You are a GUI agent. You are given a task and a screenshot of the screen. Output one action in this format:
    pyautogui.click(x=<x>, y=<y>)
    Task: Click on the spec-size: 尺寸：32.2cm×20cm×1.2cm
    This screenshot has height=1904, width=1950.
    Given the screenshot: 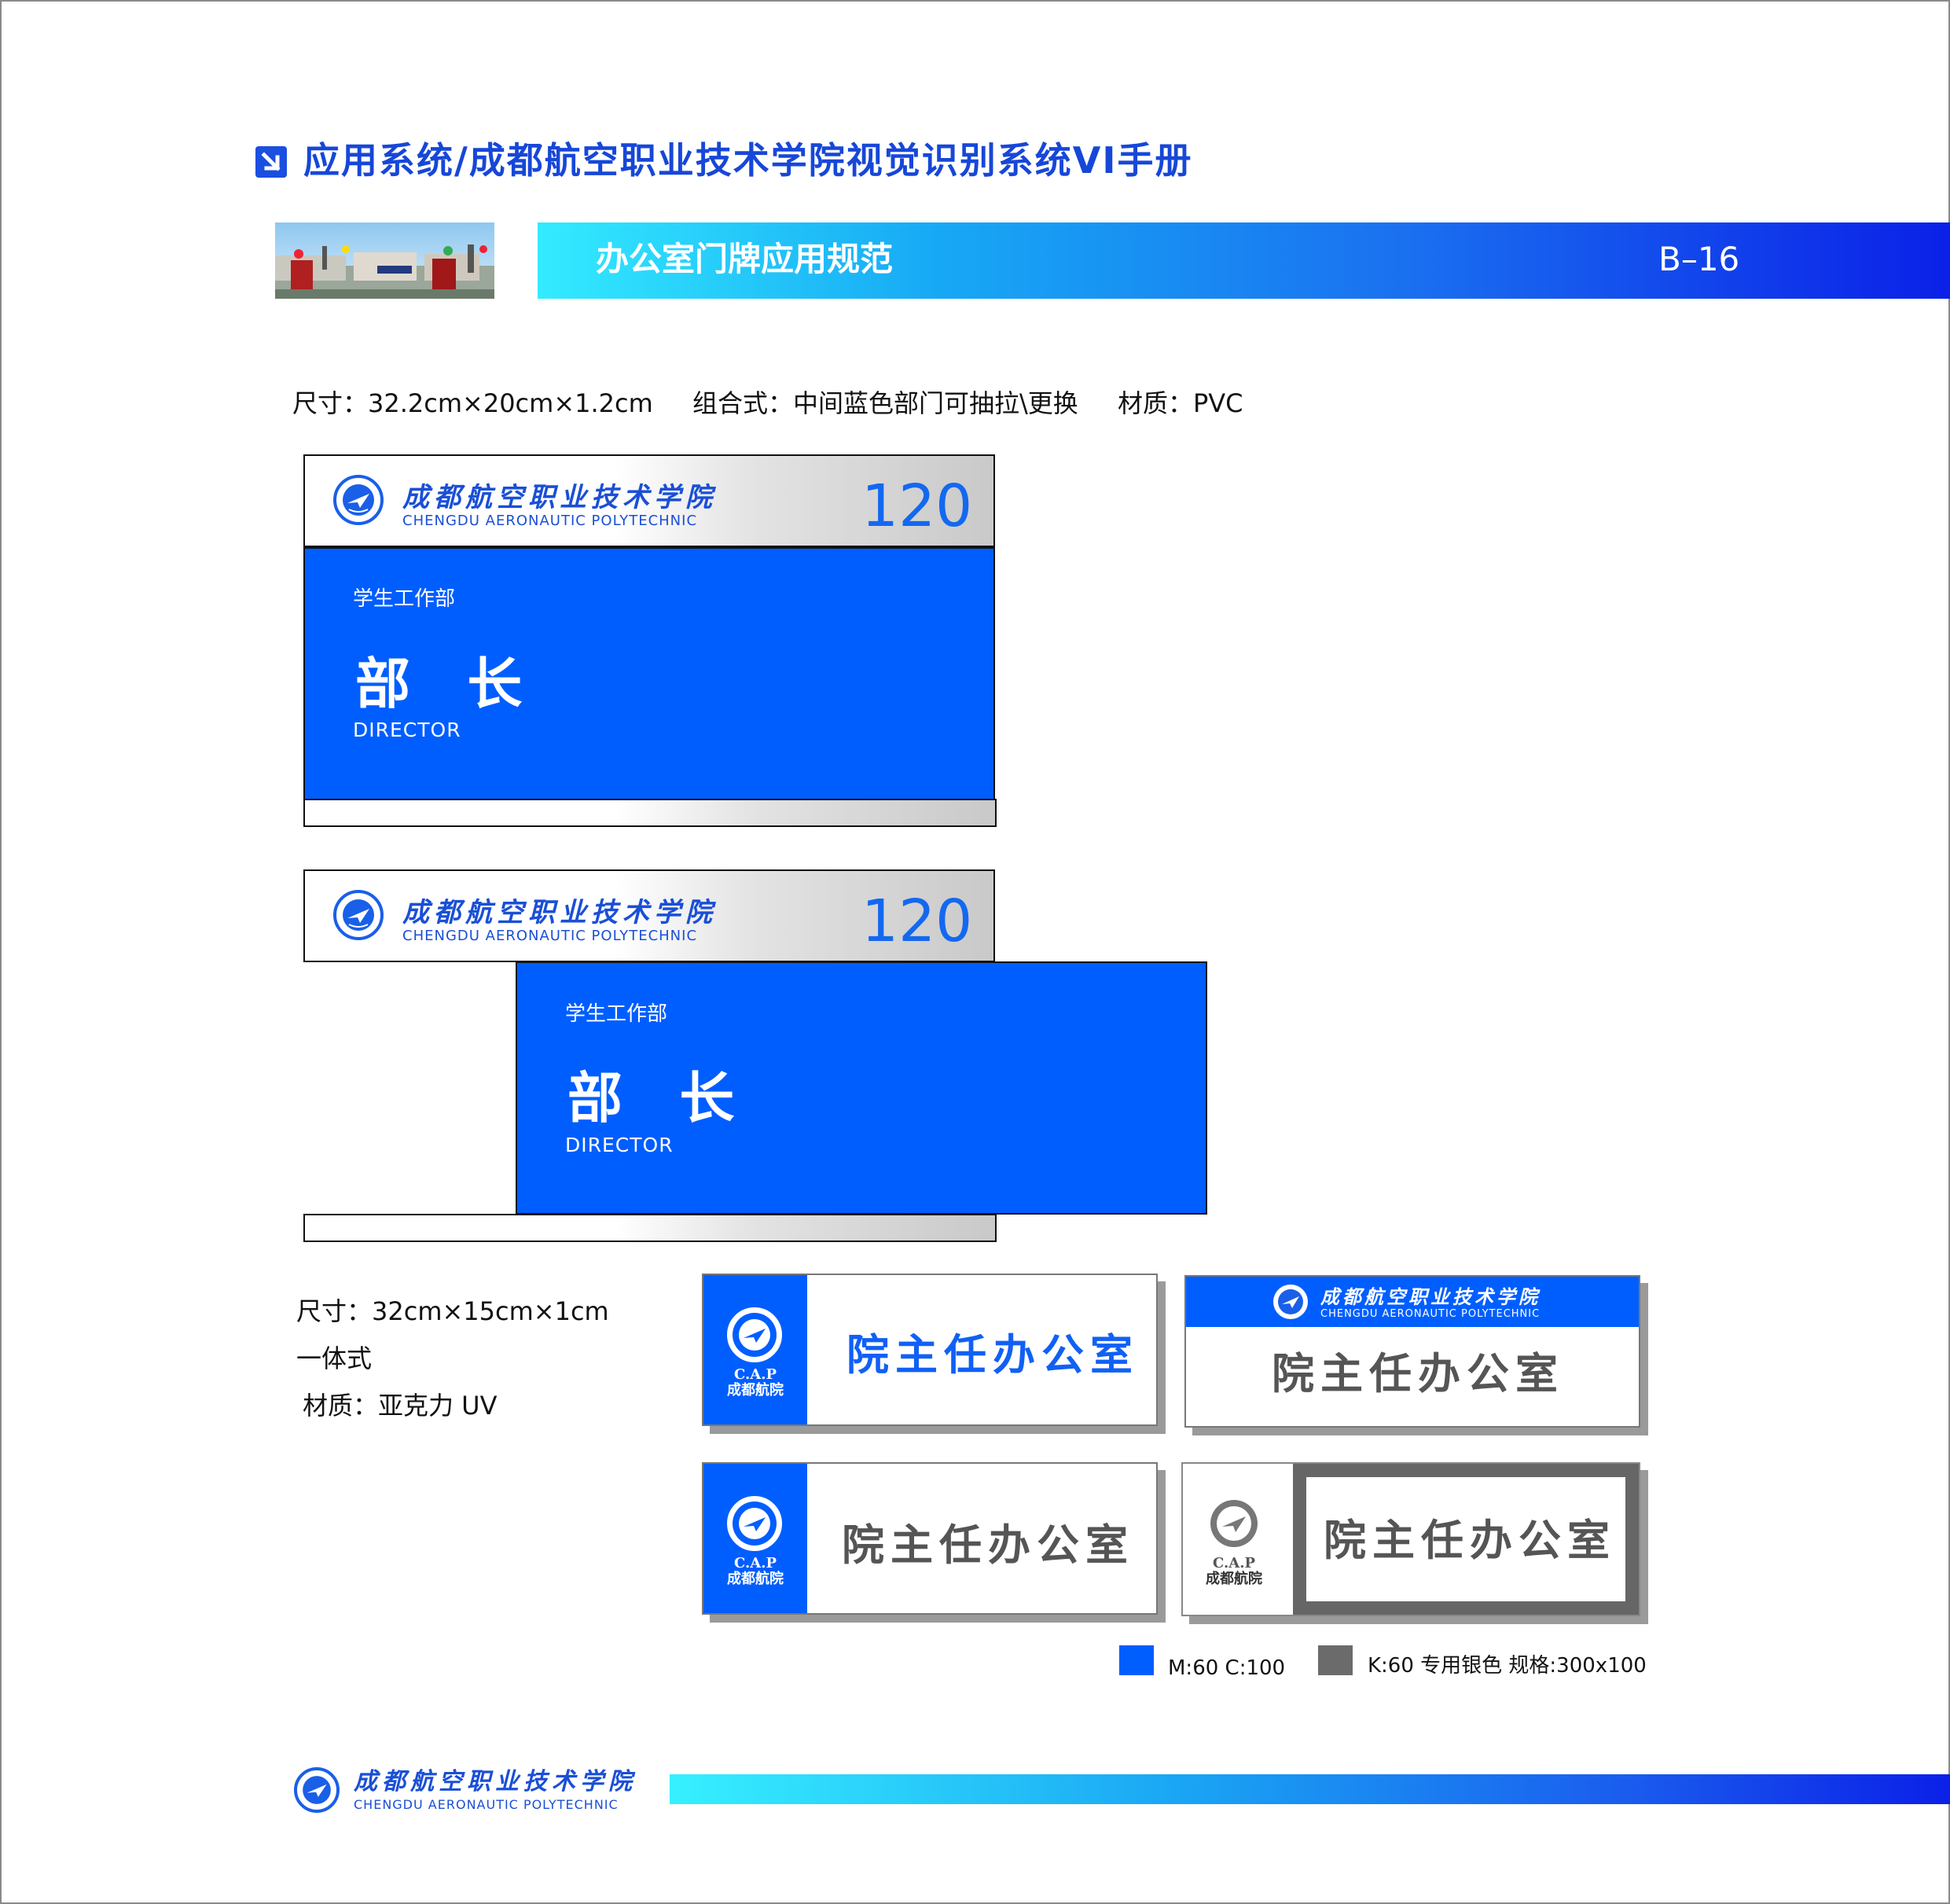 What is the action you would take?
    pyautogui.click(x=472, y=403)
    